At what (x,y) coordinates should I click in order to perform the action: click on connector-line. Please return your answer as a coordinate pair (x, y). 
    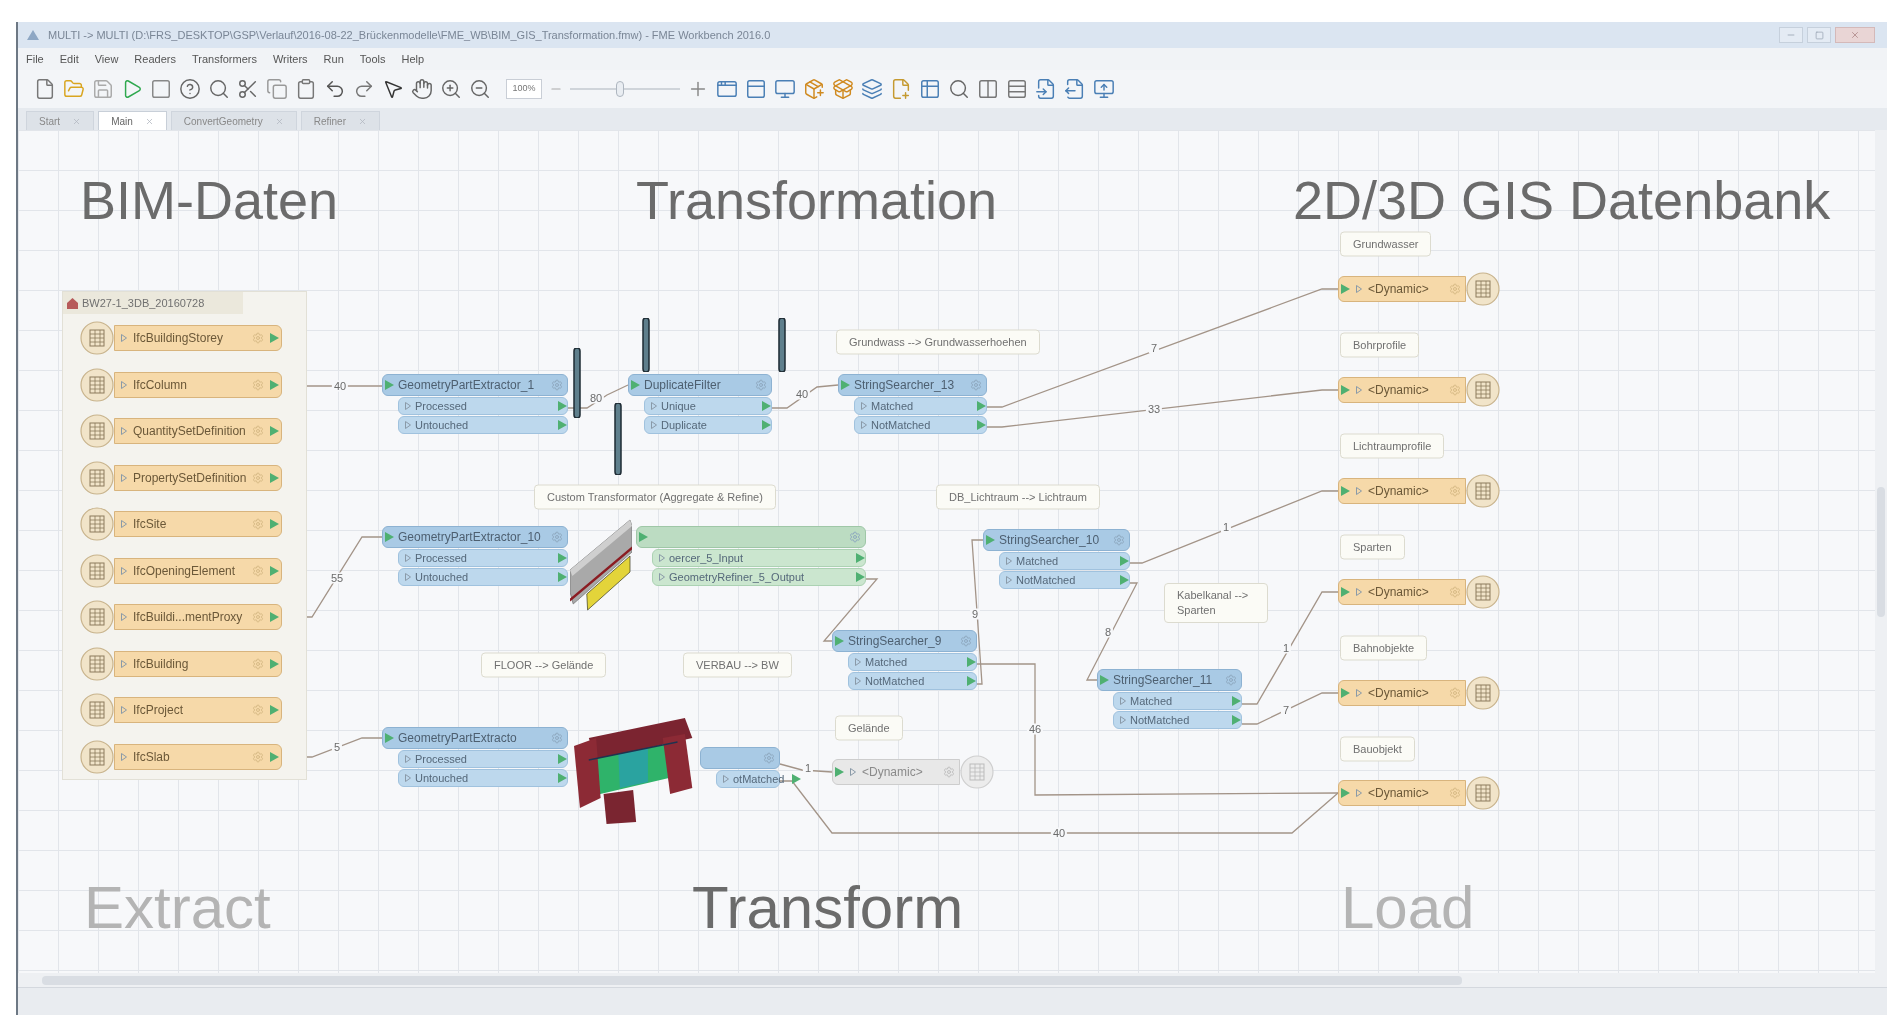
    Looking at the image, I should click on (598, 396).